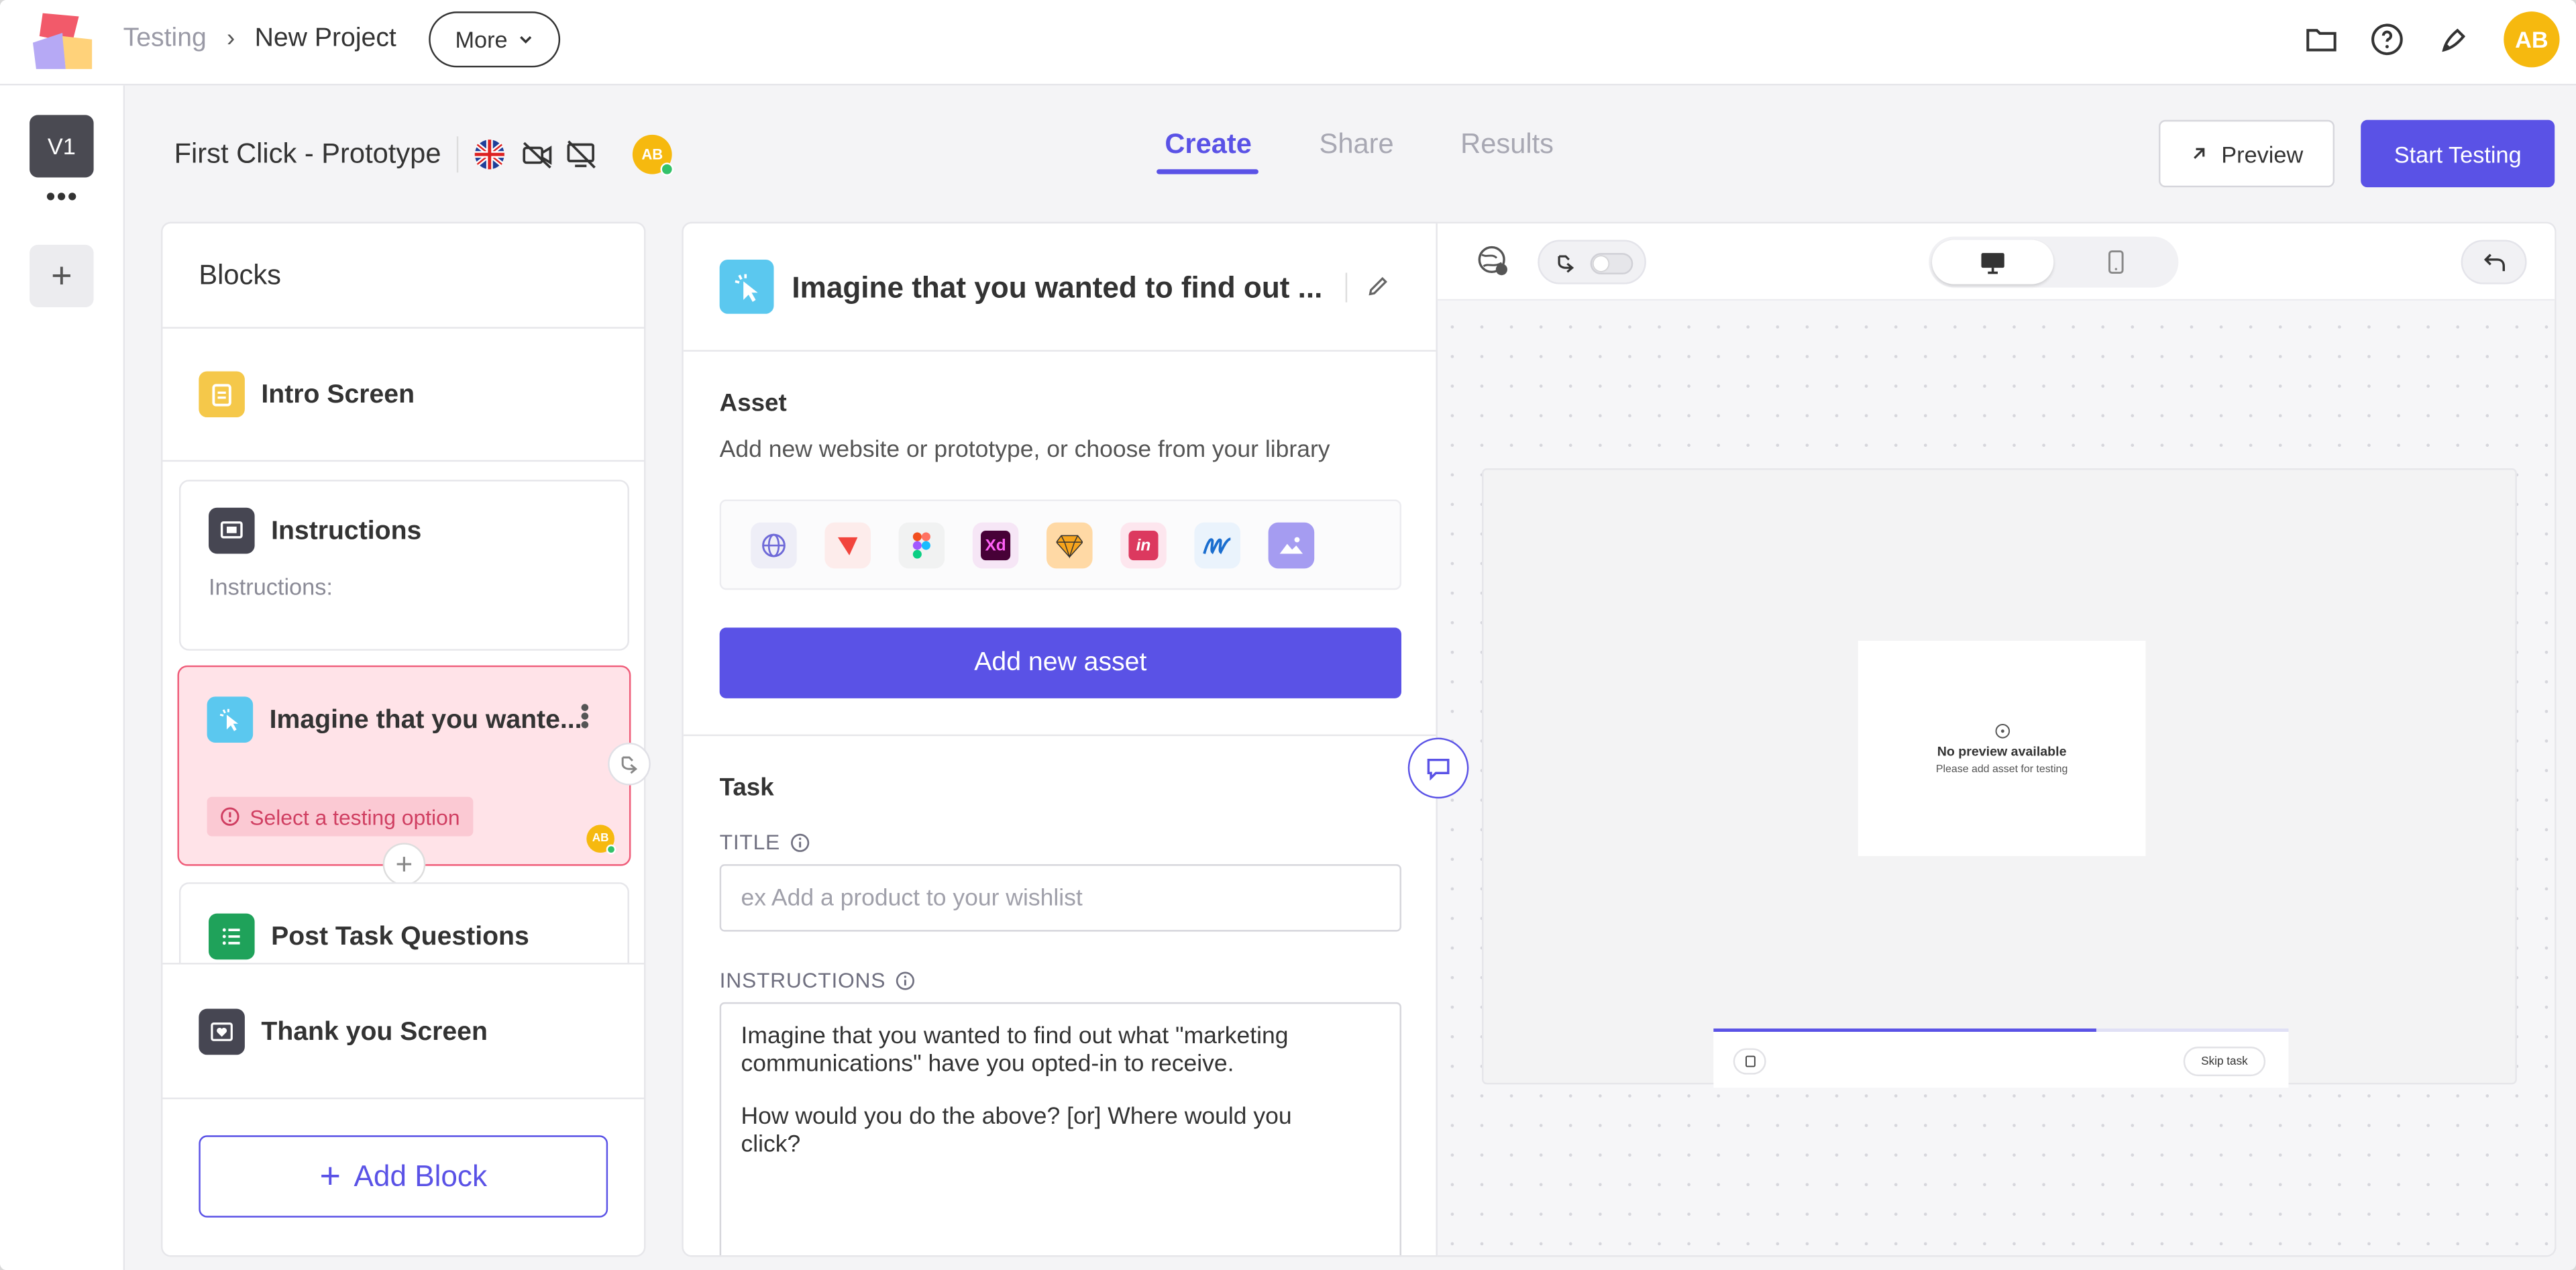  I want to click on marvel-icon, so click(1217, 545).